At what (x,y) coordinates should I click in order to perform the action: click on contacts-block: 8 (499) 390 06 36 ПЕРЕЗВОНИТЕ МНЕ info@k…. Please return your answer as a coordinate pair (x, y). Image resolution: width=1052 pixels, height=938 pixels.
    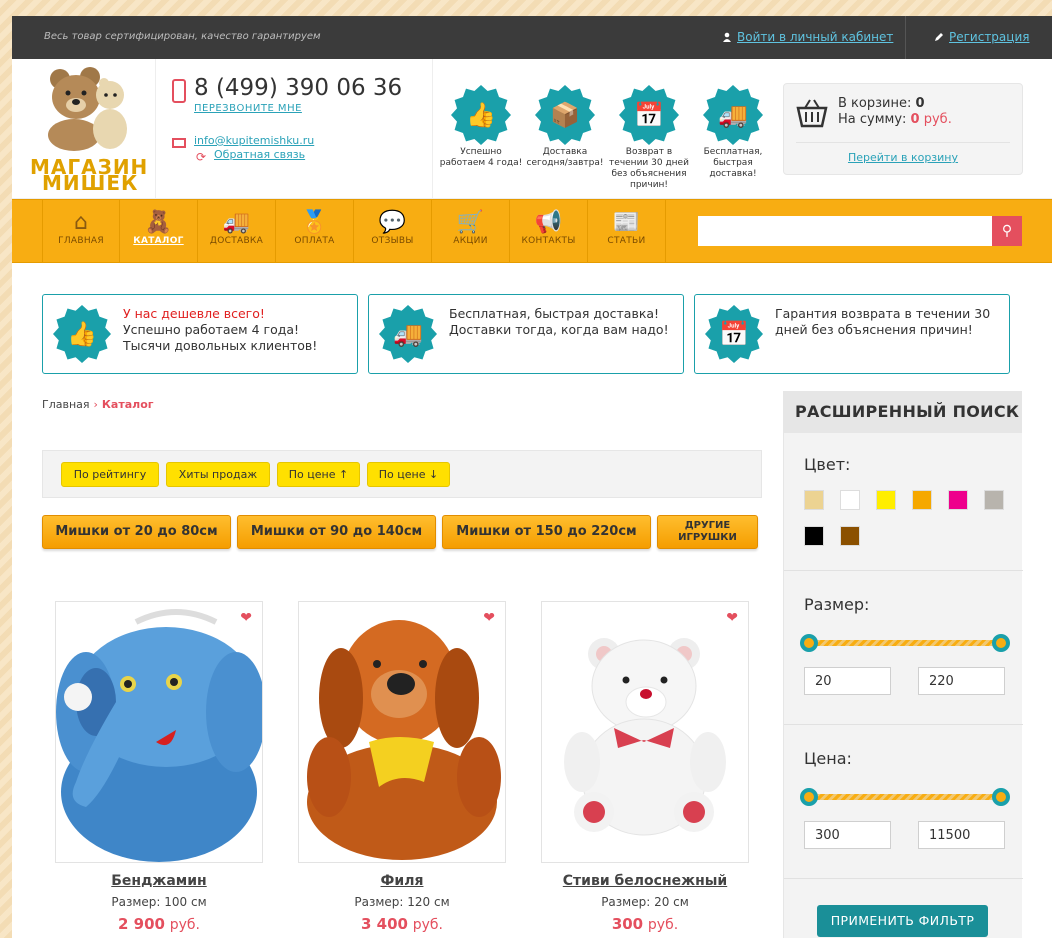
    Looking at the image, I should click on (294, 129).